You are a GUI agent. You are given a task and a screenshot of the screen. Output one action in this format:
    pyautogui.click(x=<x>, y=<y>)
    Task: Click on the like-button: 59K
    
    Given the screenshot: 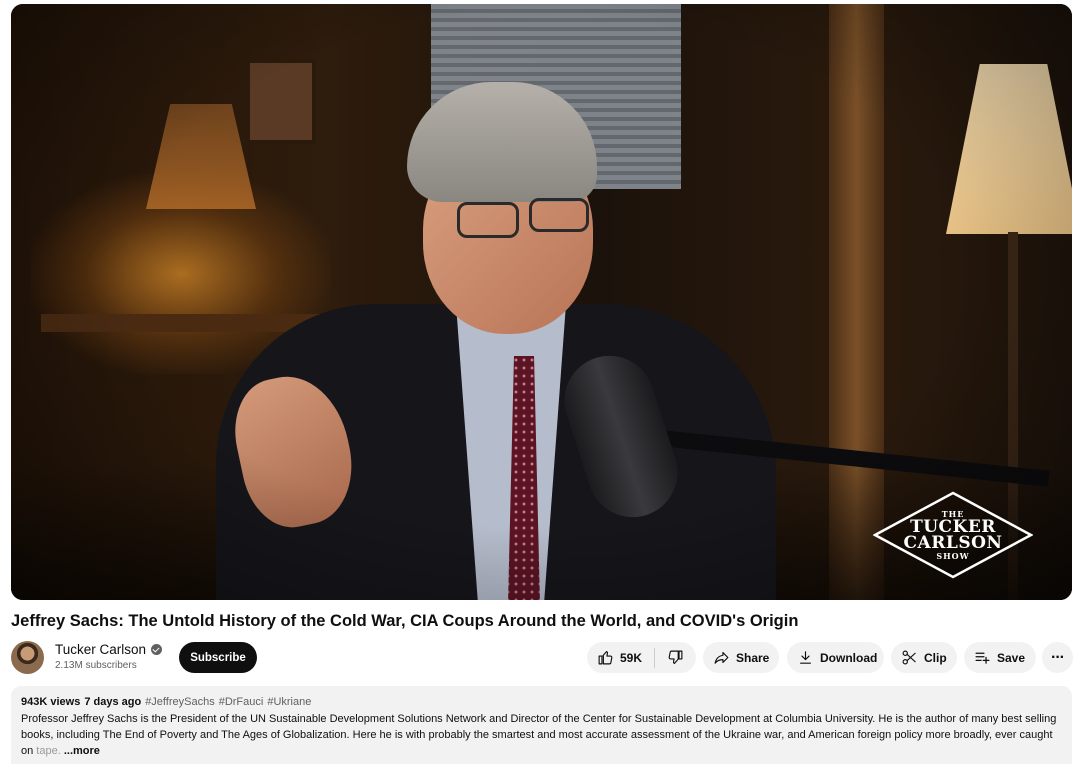 What is the action you would take?
    pyautogui.click(x=620, y=657)
    